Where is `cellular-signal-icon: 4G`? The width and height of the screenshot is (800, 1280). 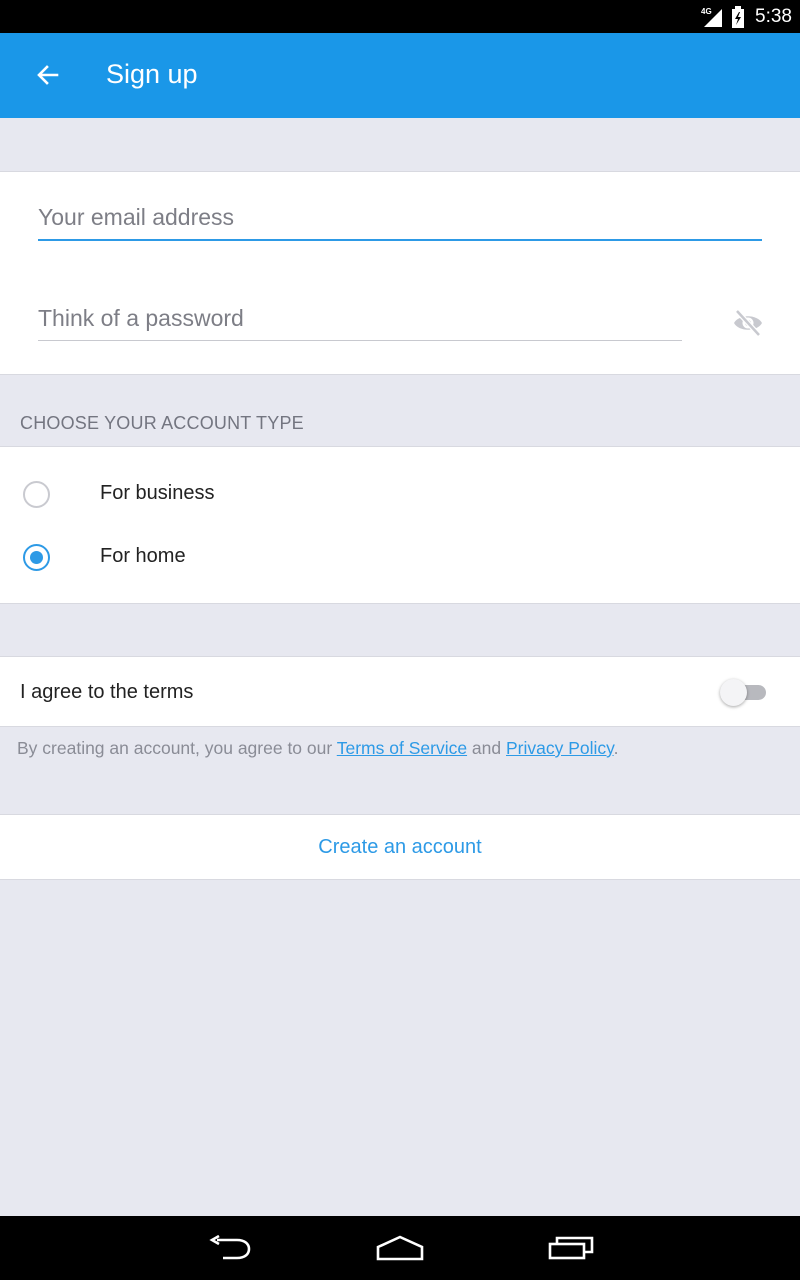 cellular-signal-icon: 4G is located at coordinates (712, 17).